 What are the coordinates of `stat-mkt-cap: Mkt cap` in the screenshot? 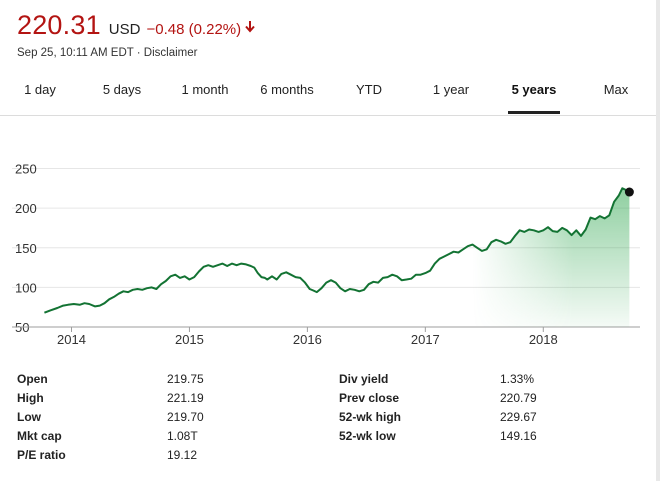 It's located at (39, 436).